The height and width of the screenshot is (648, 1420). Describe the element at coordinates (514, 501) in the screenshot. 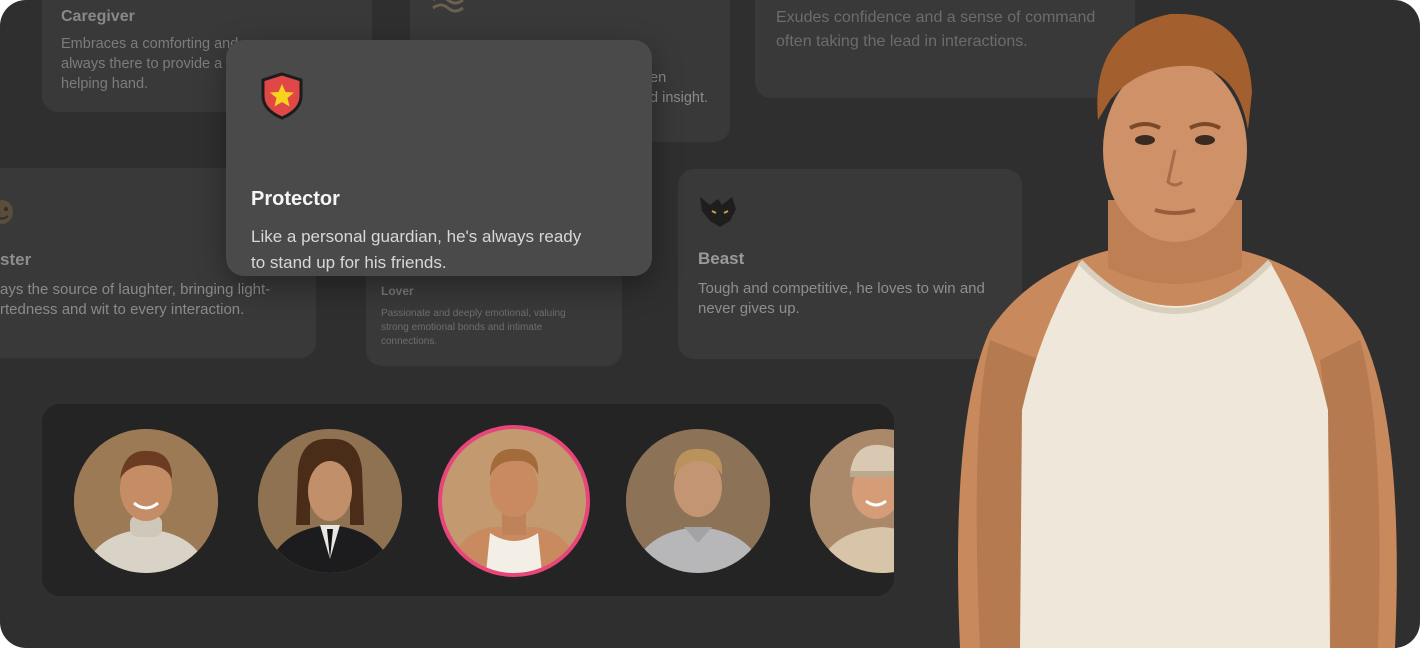

I see `avatar-tank-top` at that location.